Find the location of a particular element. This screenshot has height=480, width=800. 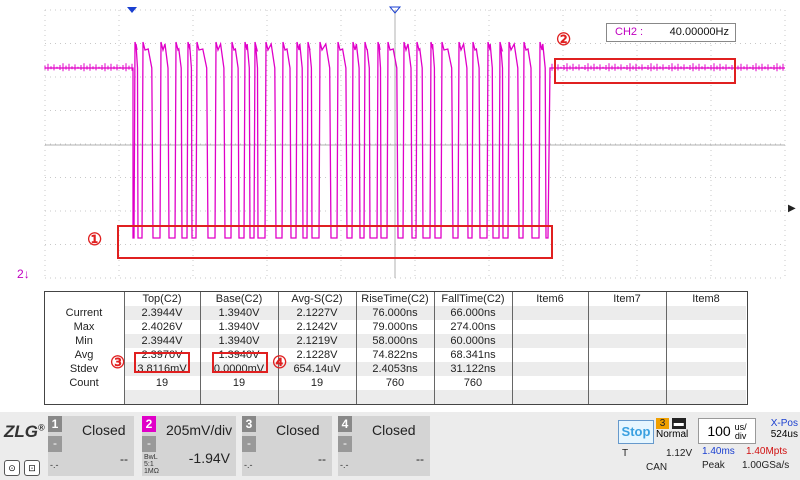

col-header: Avg-S(C2) is located at coordinates (317, 299).